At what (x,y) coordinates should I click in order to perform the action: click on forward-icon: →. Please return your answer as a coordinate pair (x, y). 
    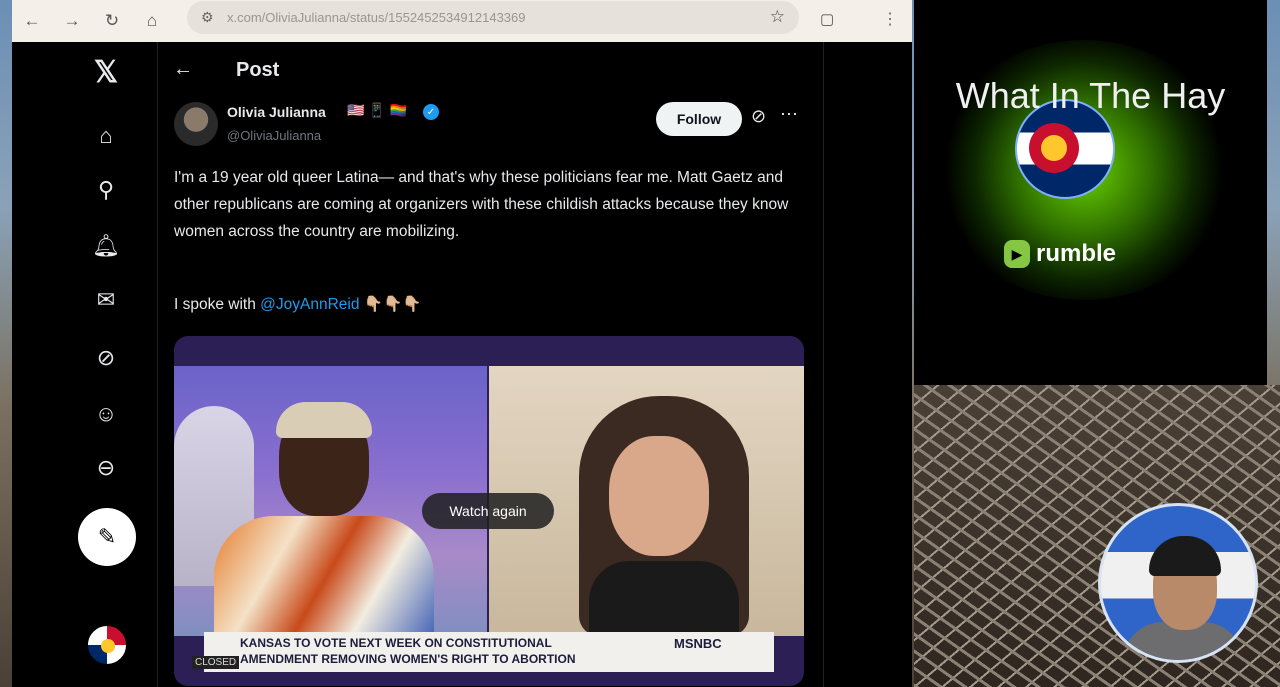
    Looking at the image, I should click on (72, 21).